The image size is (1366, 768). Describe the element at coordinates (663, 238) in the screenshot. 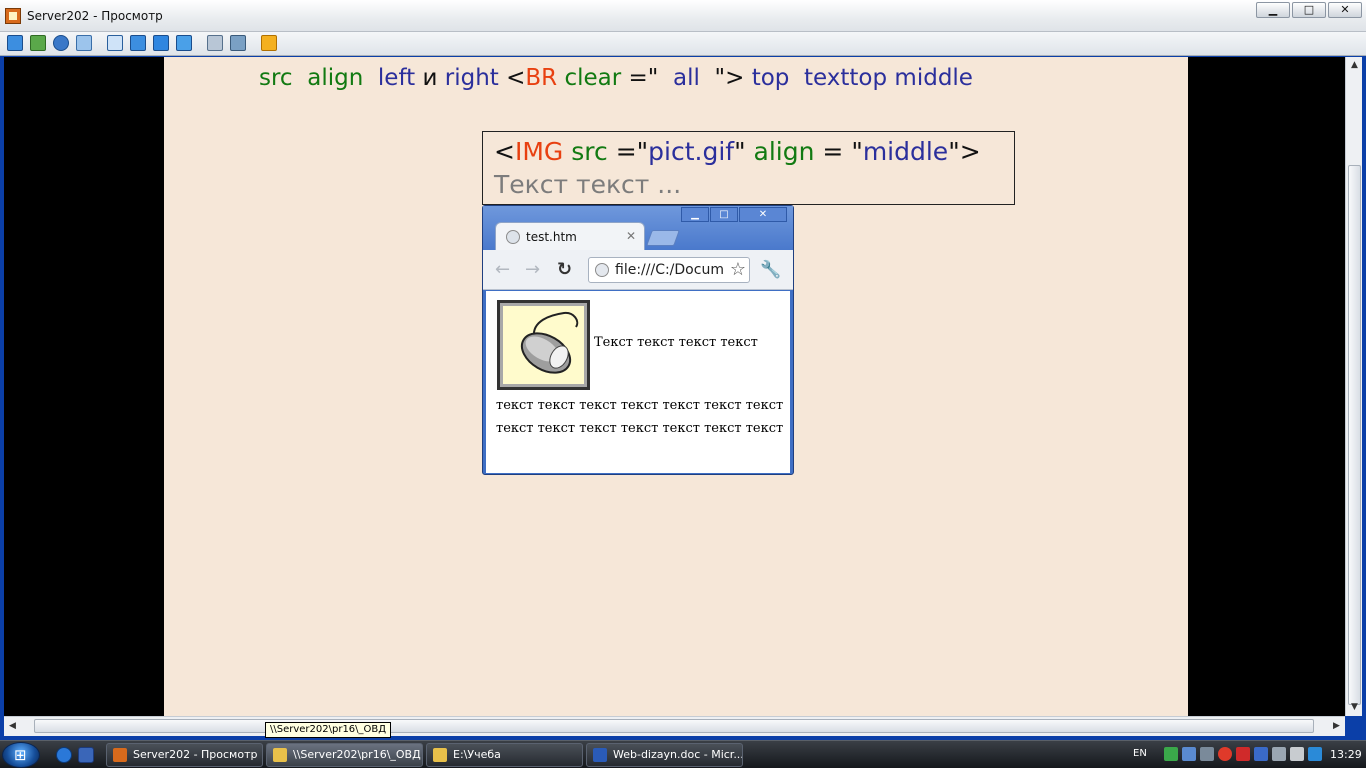

I see `new-tab-icon` at that location.